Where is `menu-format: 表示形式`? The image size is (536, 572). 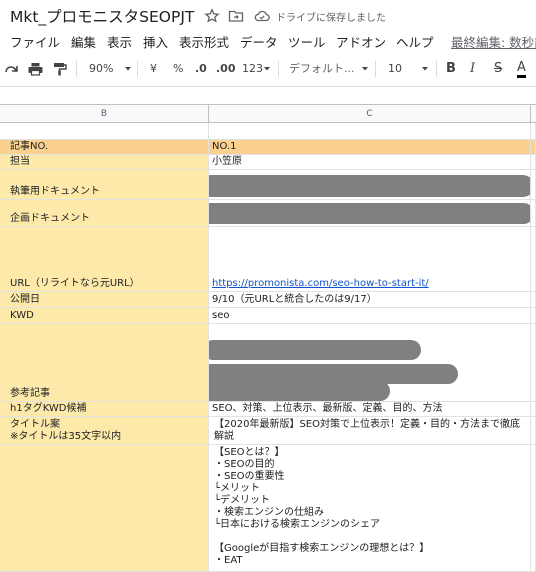 menu-format: 表示形式 is located at coordinates (204, 41).